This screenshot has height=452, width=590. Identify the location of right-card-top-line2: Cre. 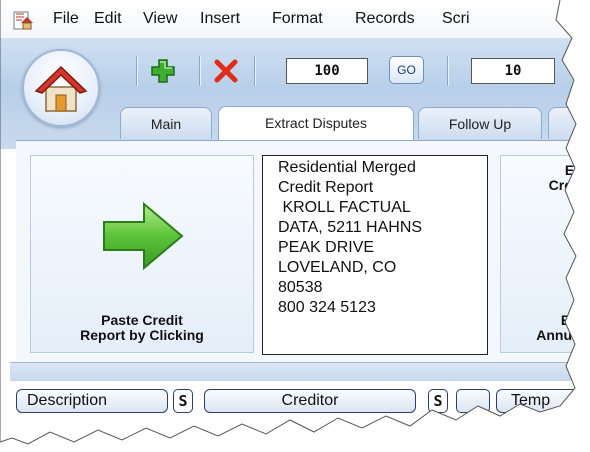
(560, 185).